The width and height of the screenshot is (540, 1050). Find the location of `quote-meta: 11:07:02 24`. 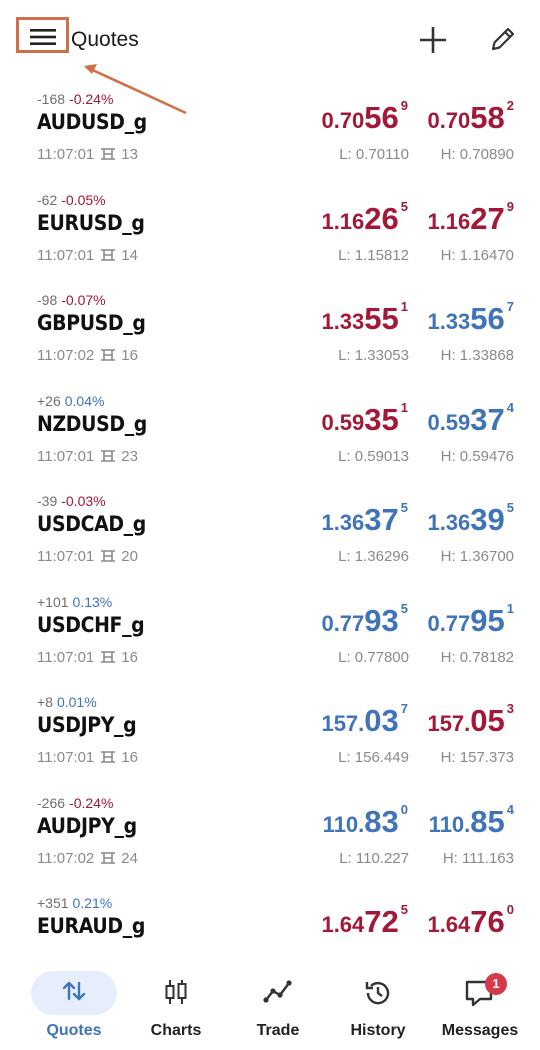

quote-meta: 11:07:02 24 is located at coordinates (87, 859).